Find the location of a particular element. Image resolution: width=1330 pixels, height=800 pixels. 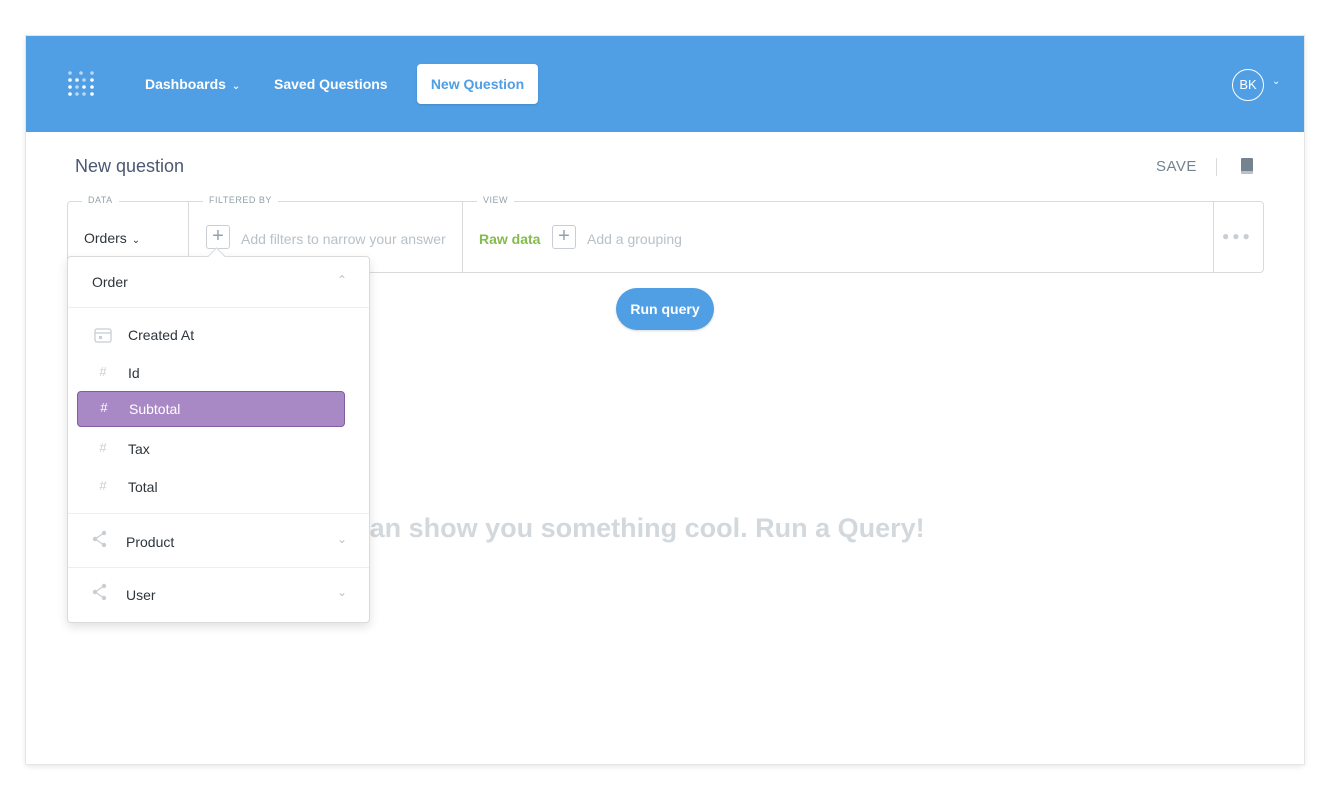

field-item-tax: # Tax is located at coordinates (211, 449).